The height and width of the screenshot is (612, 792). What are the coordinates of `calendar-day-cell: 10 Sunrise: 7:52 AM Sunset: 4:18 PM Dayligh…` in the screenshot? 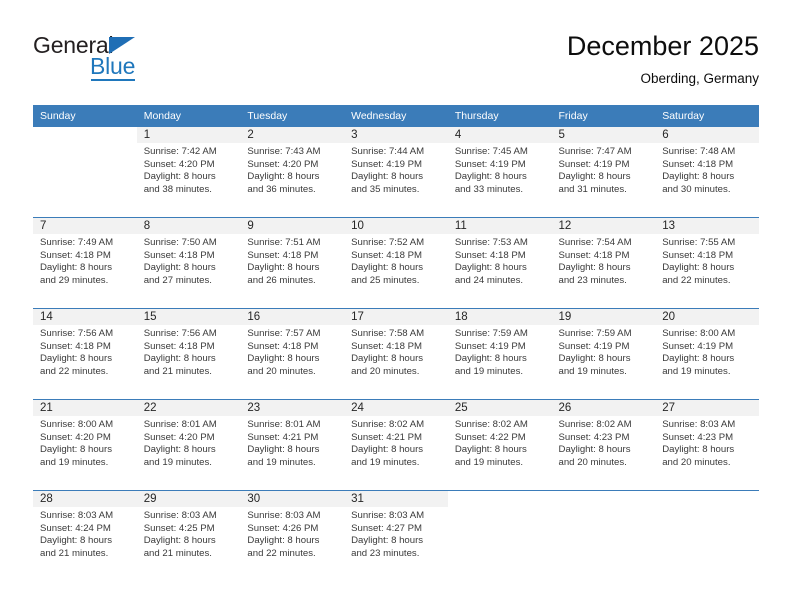 It's located at (396, 263).